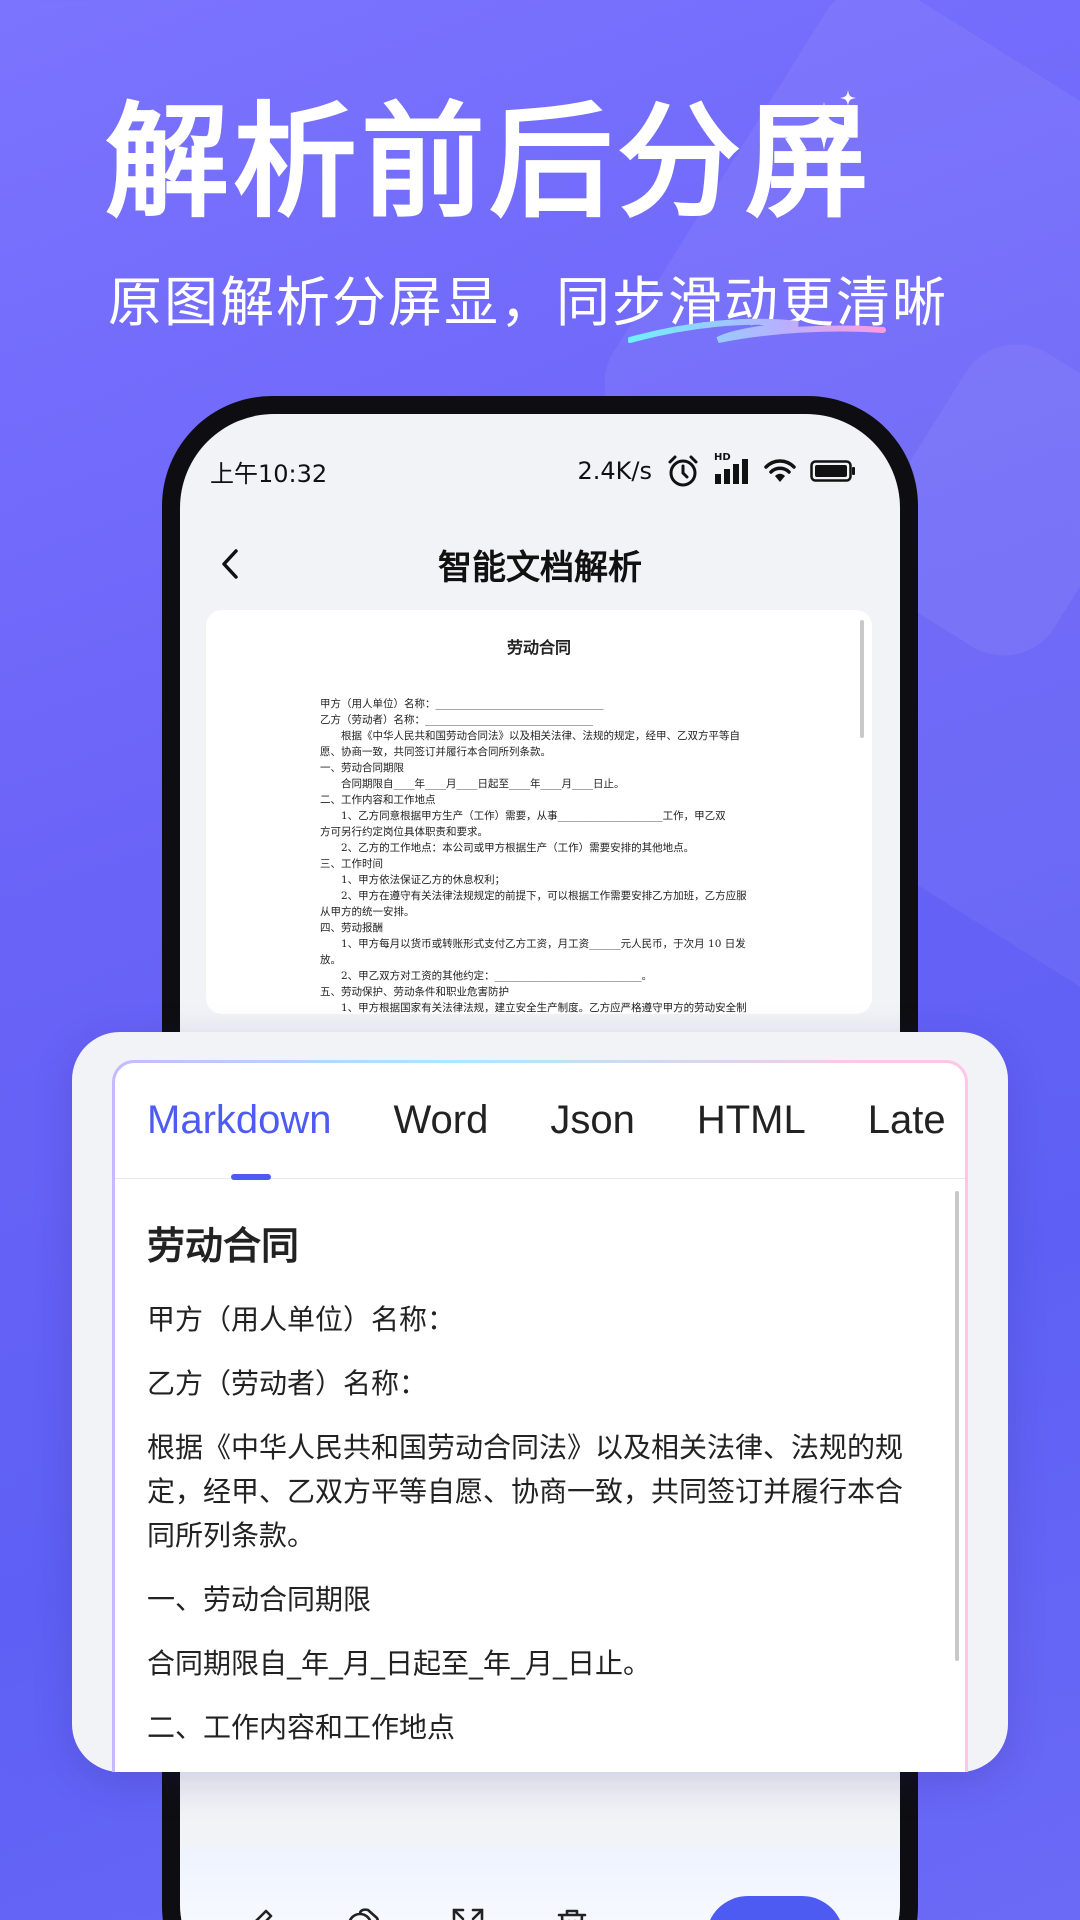 Image resolution: width=1080 pixels, height=1920 pixels. What do you see at coordinates (538, 647) in the screenshot?
I see `source-document-title: 劳动合同` at bounding box center [538, 647].